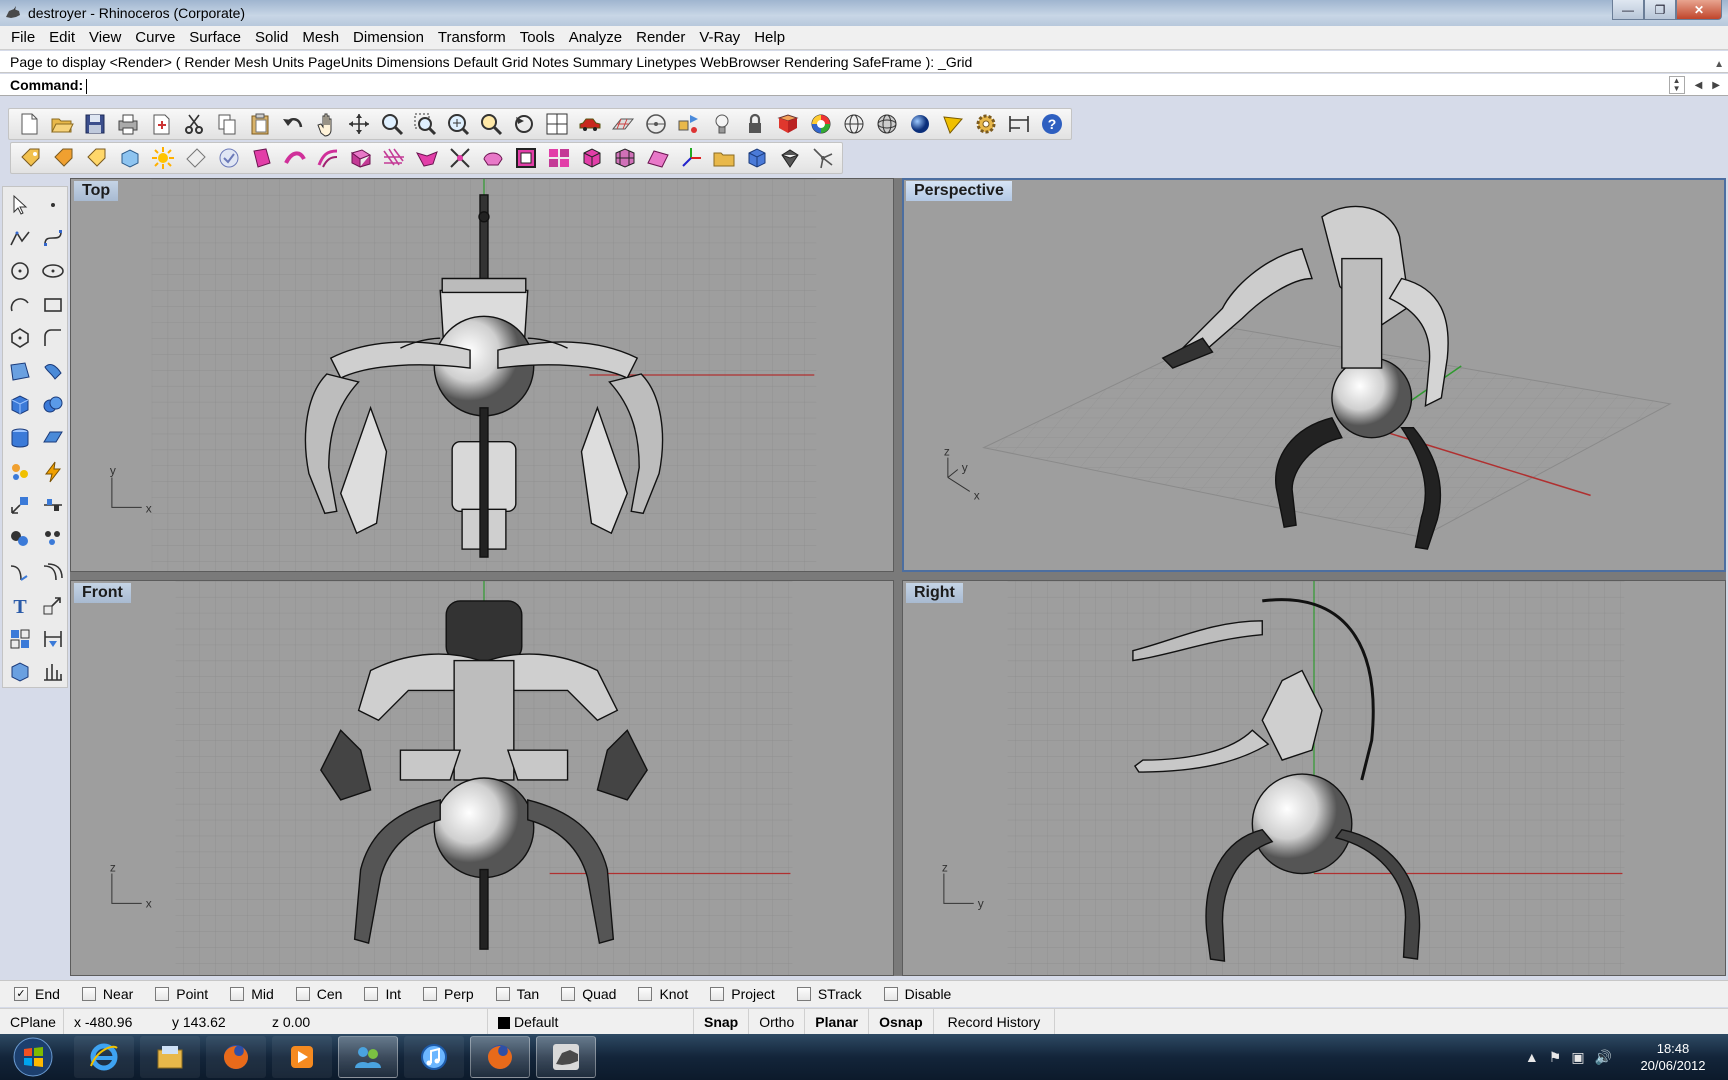 The height and width of the screenshot is (1080, 1728). I want to click on status-layer: Default, so click(591, 1021).